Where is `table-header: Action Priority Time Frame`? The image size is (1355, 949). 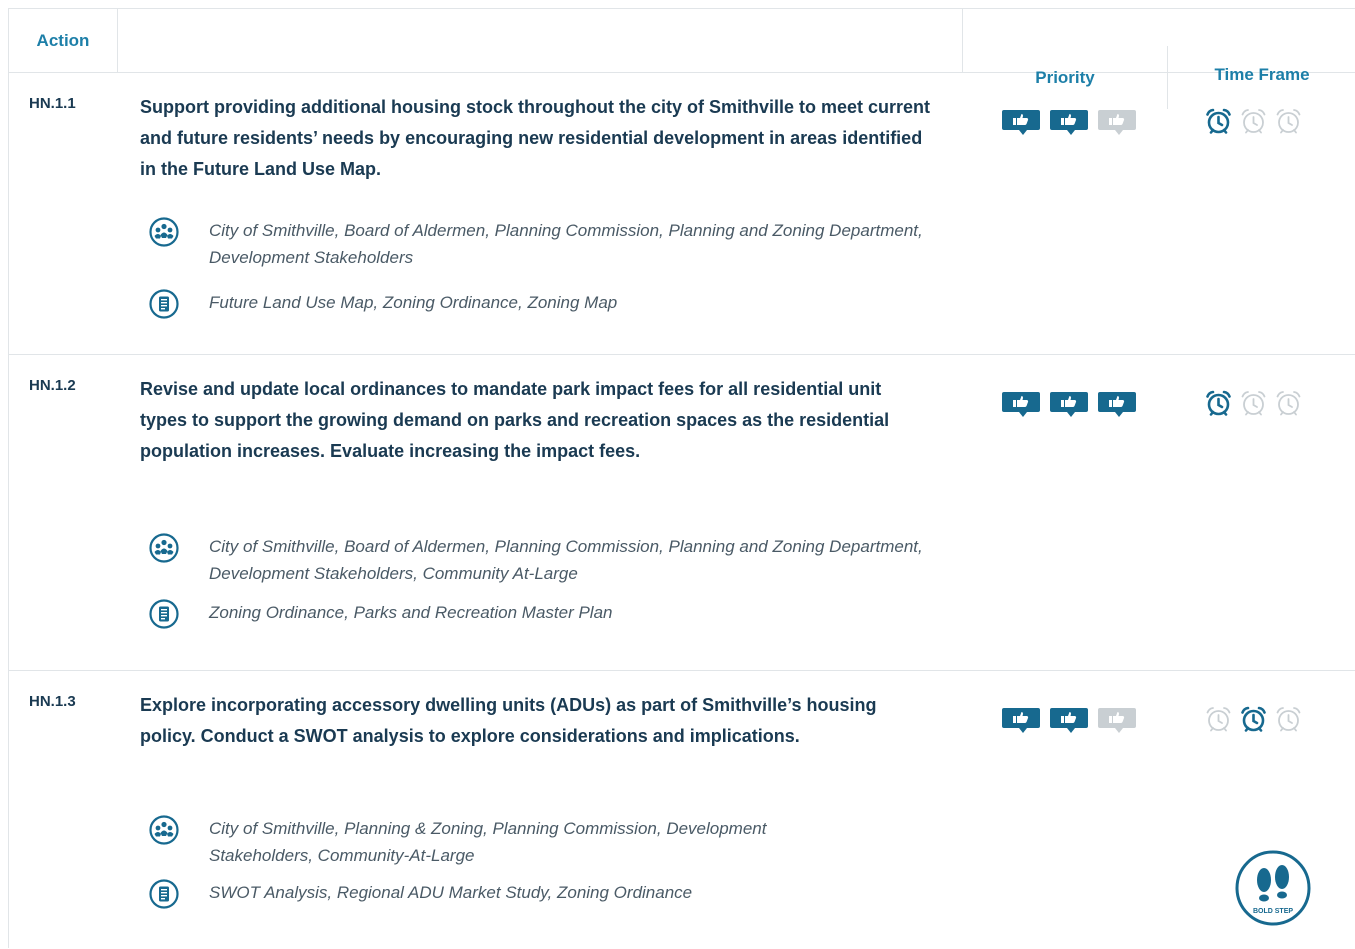 table-header: Action Priority Time Frame is located at coordinates (682, 59).